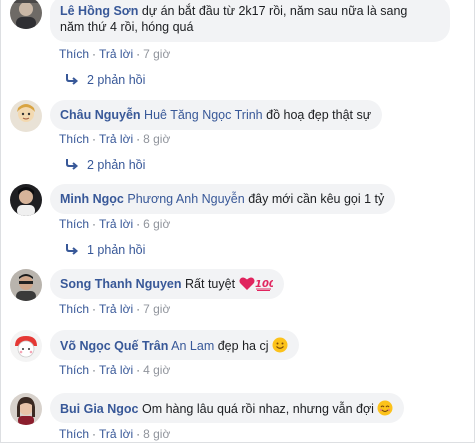 This screenshot has width=475, height=443. I want to click on comment-actions: Thích · Trả lời · 4 giờ, so click(114, 370).